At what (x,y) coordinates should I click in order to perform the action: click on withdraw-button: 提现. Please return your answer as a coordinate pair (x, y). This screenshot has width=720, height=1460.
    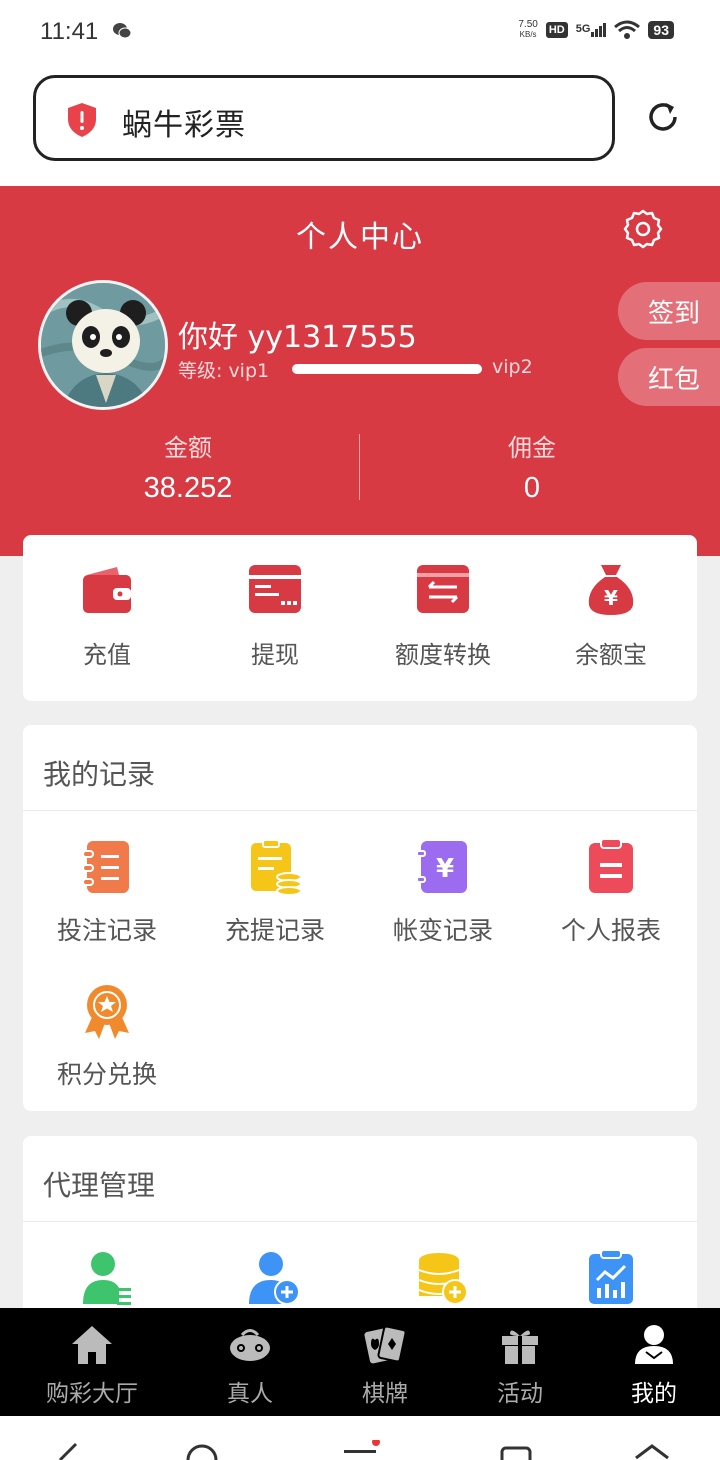
    Looking at the image, I should click on (275, 618).